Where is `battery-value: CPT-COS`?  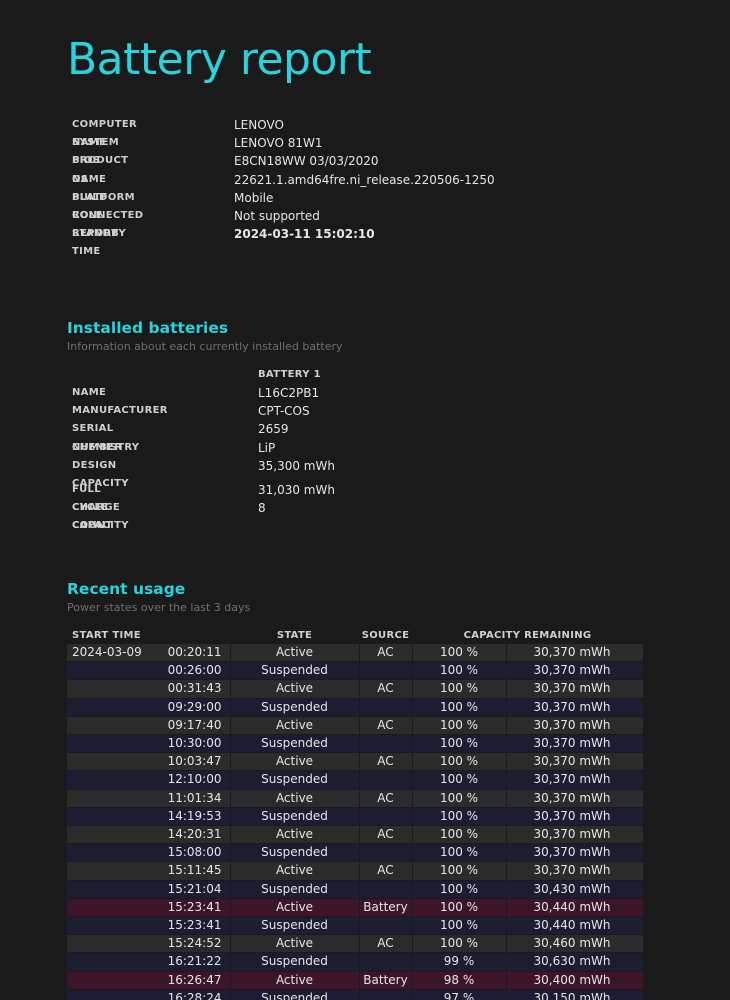
battery-value: CPT-COS is located at coordinates (284, 411).